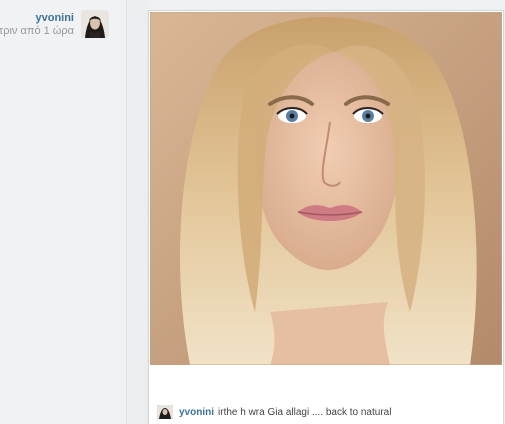 Image resolution: width=505 pixels, height=424 pixels. What do you see at coordinates (138, 212) in the screenshot?
I see `gutter` at bounding box center [138, 212].